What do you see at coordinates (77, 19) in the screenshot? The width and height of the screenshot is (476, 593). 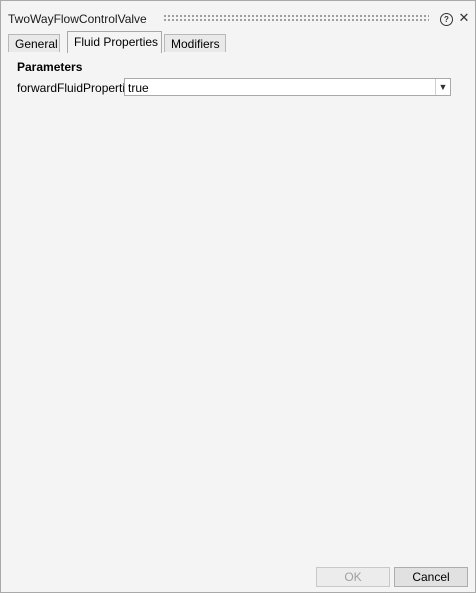 I see `window-title: TwoWayFlowControlValve` at bounding box center [77, 19].